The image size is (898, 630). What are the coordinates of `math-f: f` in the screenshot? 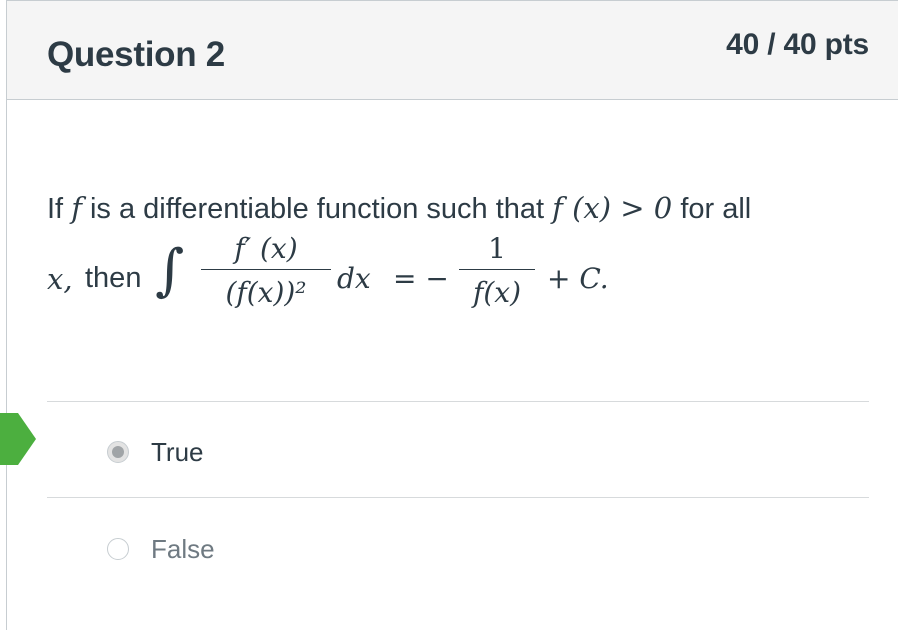 It's located at (76, 208).